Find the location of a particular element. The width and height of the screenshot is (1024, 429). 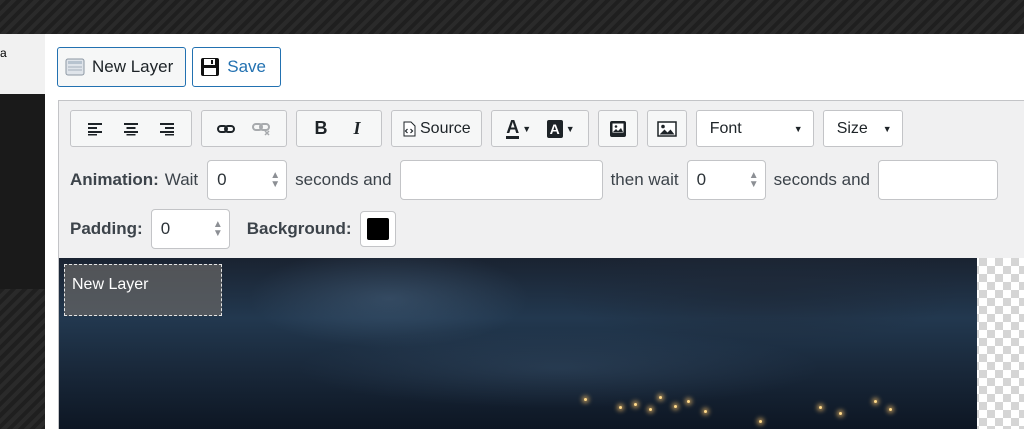

insert-link-button is located at coordinates (226, 128).